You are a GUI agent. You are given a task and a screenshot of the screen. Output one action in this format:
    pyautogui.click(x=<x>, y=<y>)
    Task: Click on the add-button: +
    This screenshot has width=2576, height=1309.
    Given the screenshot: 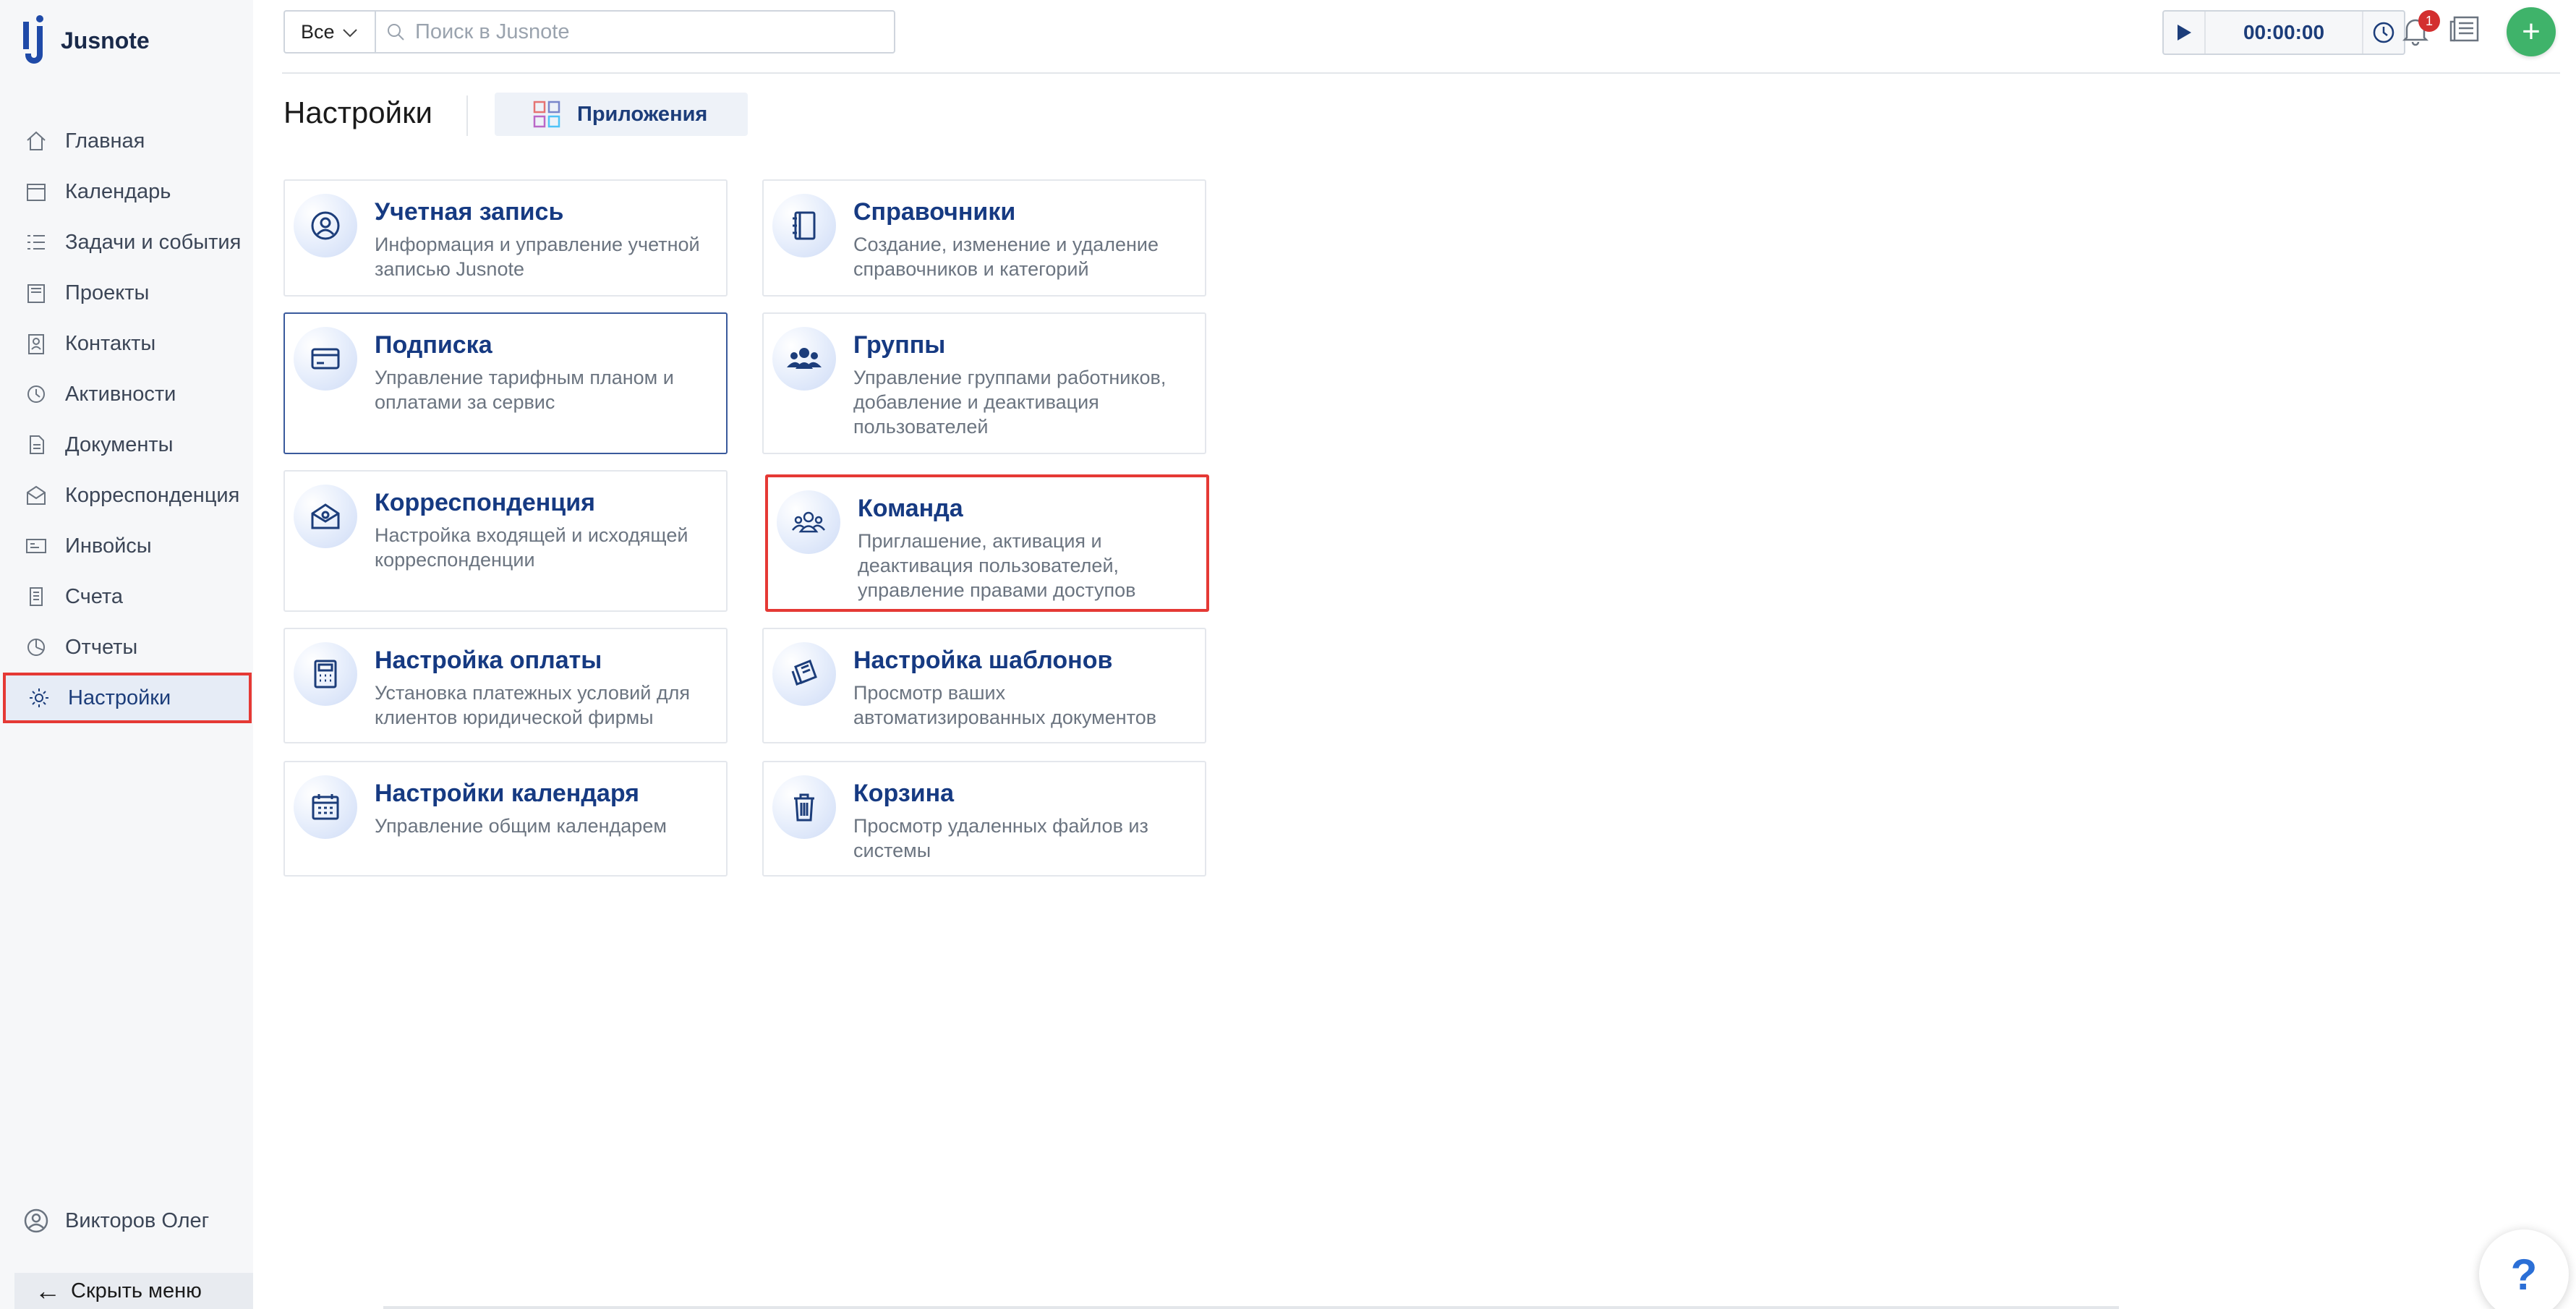 What is the action you would take?
    pyautogui.click(x=2531, y=31)
    